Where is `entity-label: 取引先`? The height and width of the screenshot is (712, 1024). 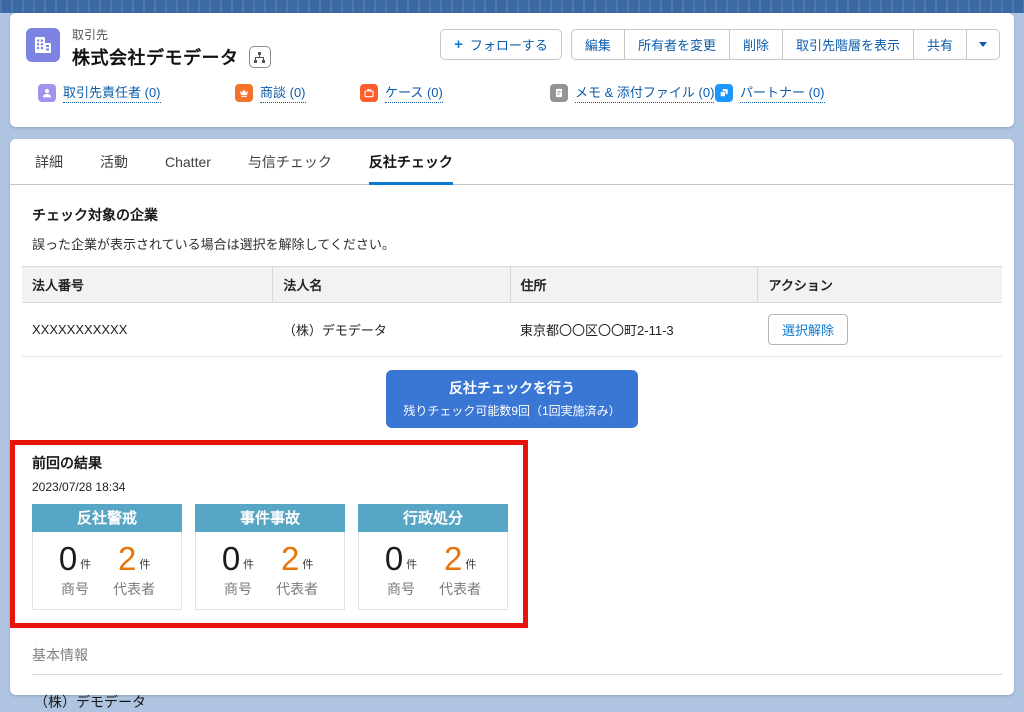
entity-label: 取引先 is located at coordinates (90, 35).